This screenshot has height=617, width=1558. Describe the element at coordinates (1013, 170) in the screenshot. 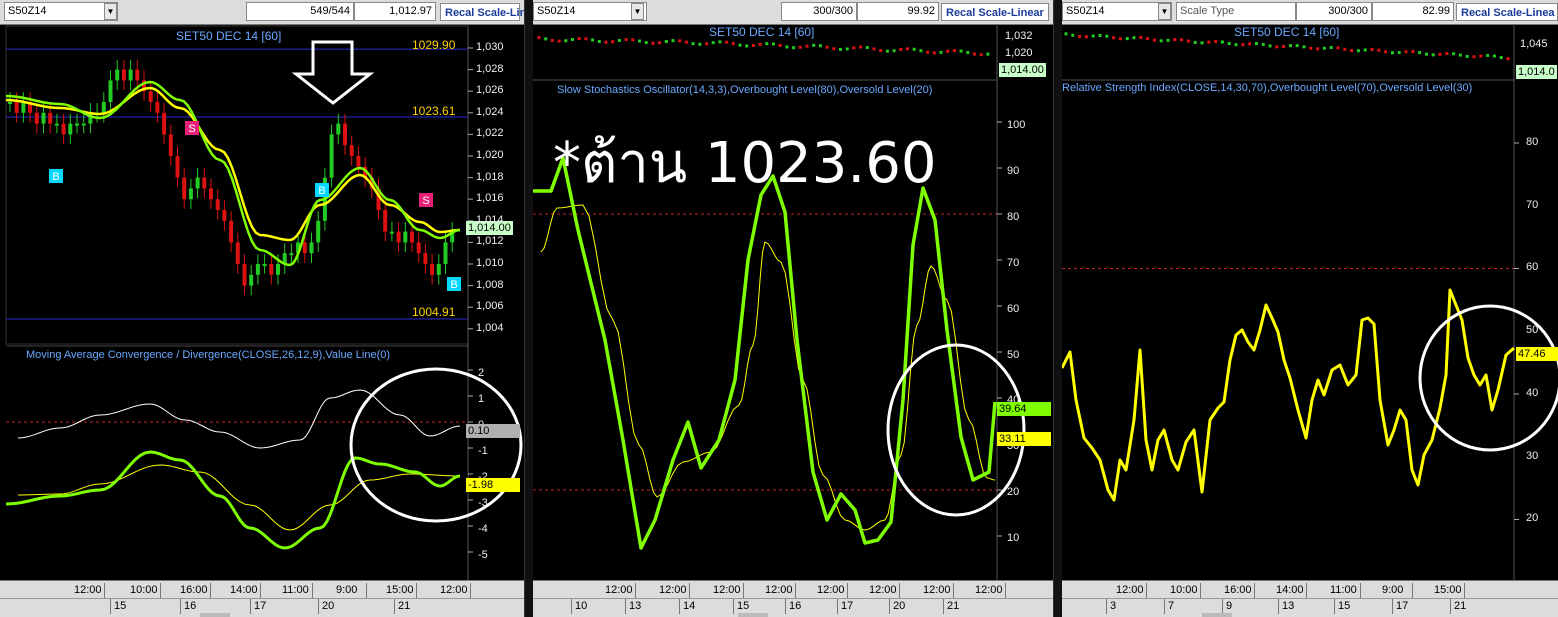

I see `axis-tick-label: 90` at that location.